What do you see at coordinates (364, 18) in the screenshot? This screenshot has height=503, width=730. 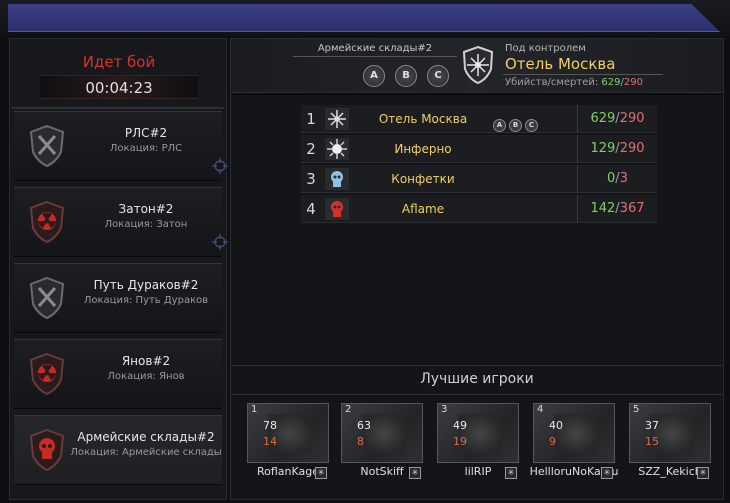 I see `top-banner-strip` at bounding box center [364, 18].